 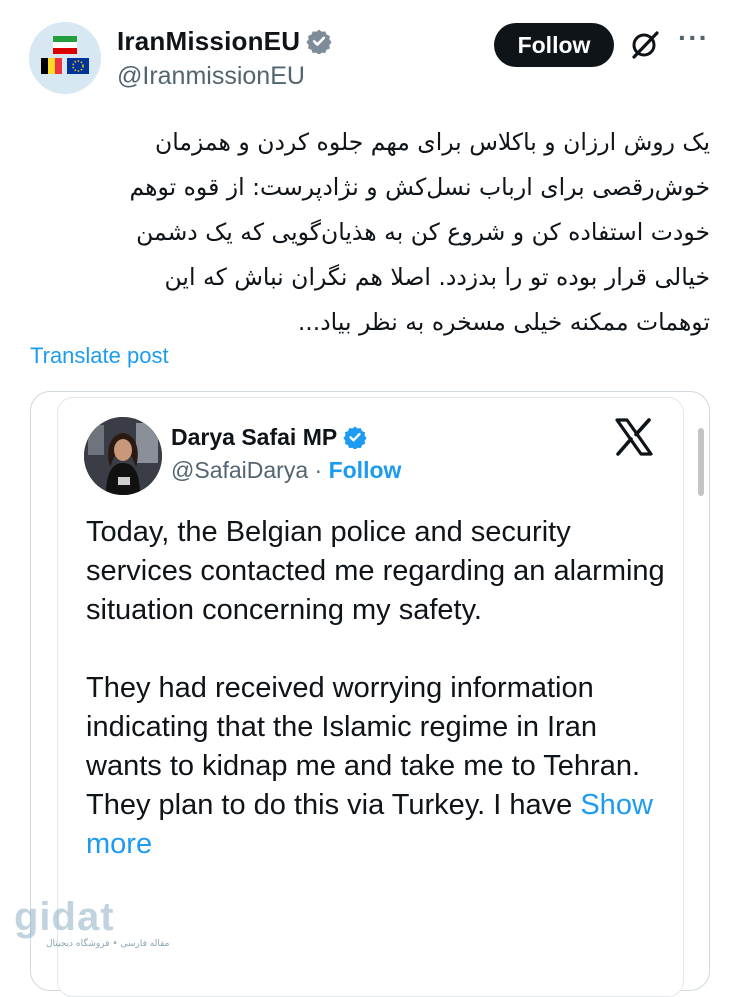 What do you see at coordinates (329, 805) in the screenshot?
I see `quoted-paragraph-text: They plan to do this via Turkey. I have` at bounding box center [329, 805].